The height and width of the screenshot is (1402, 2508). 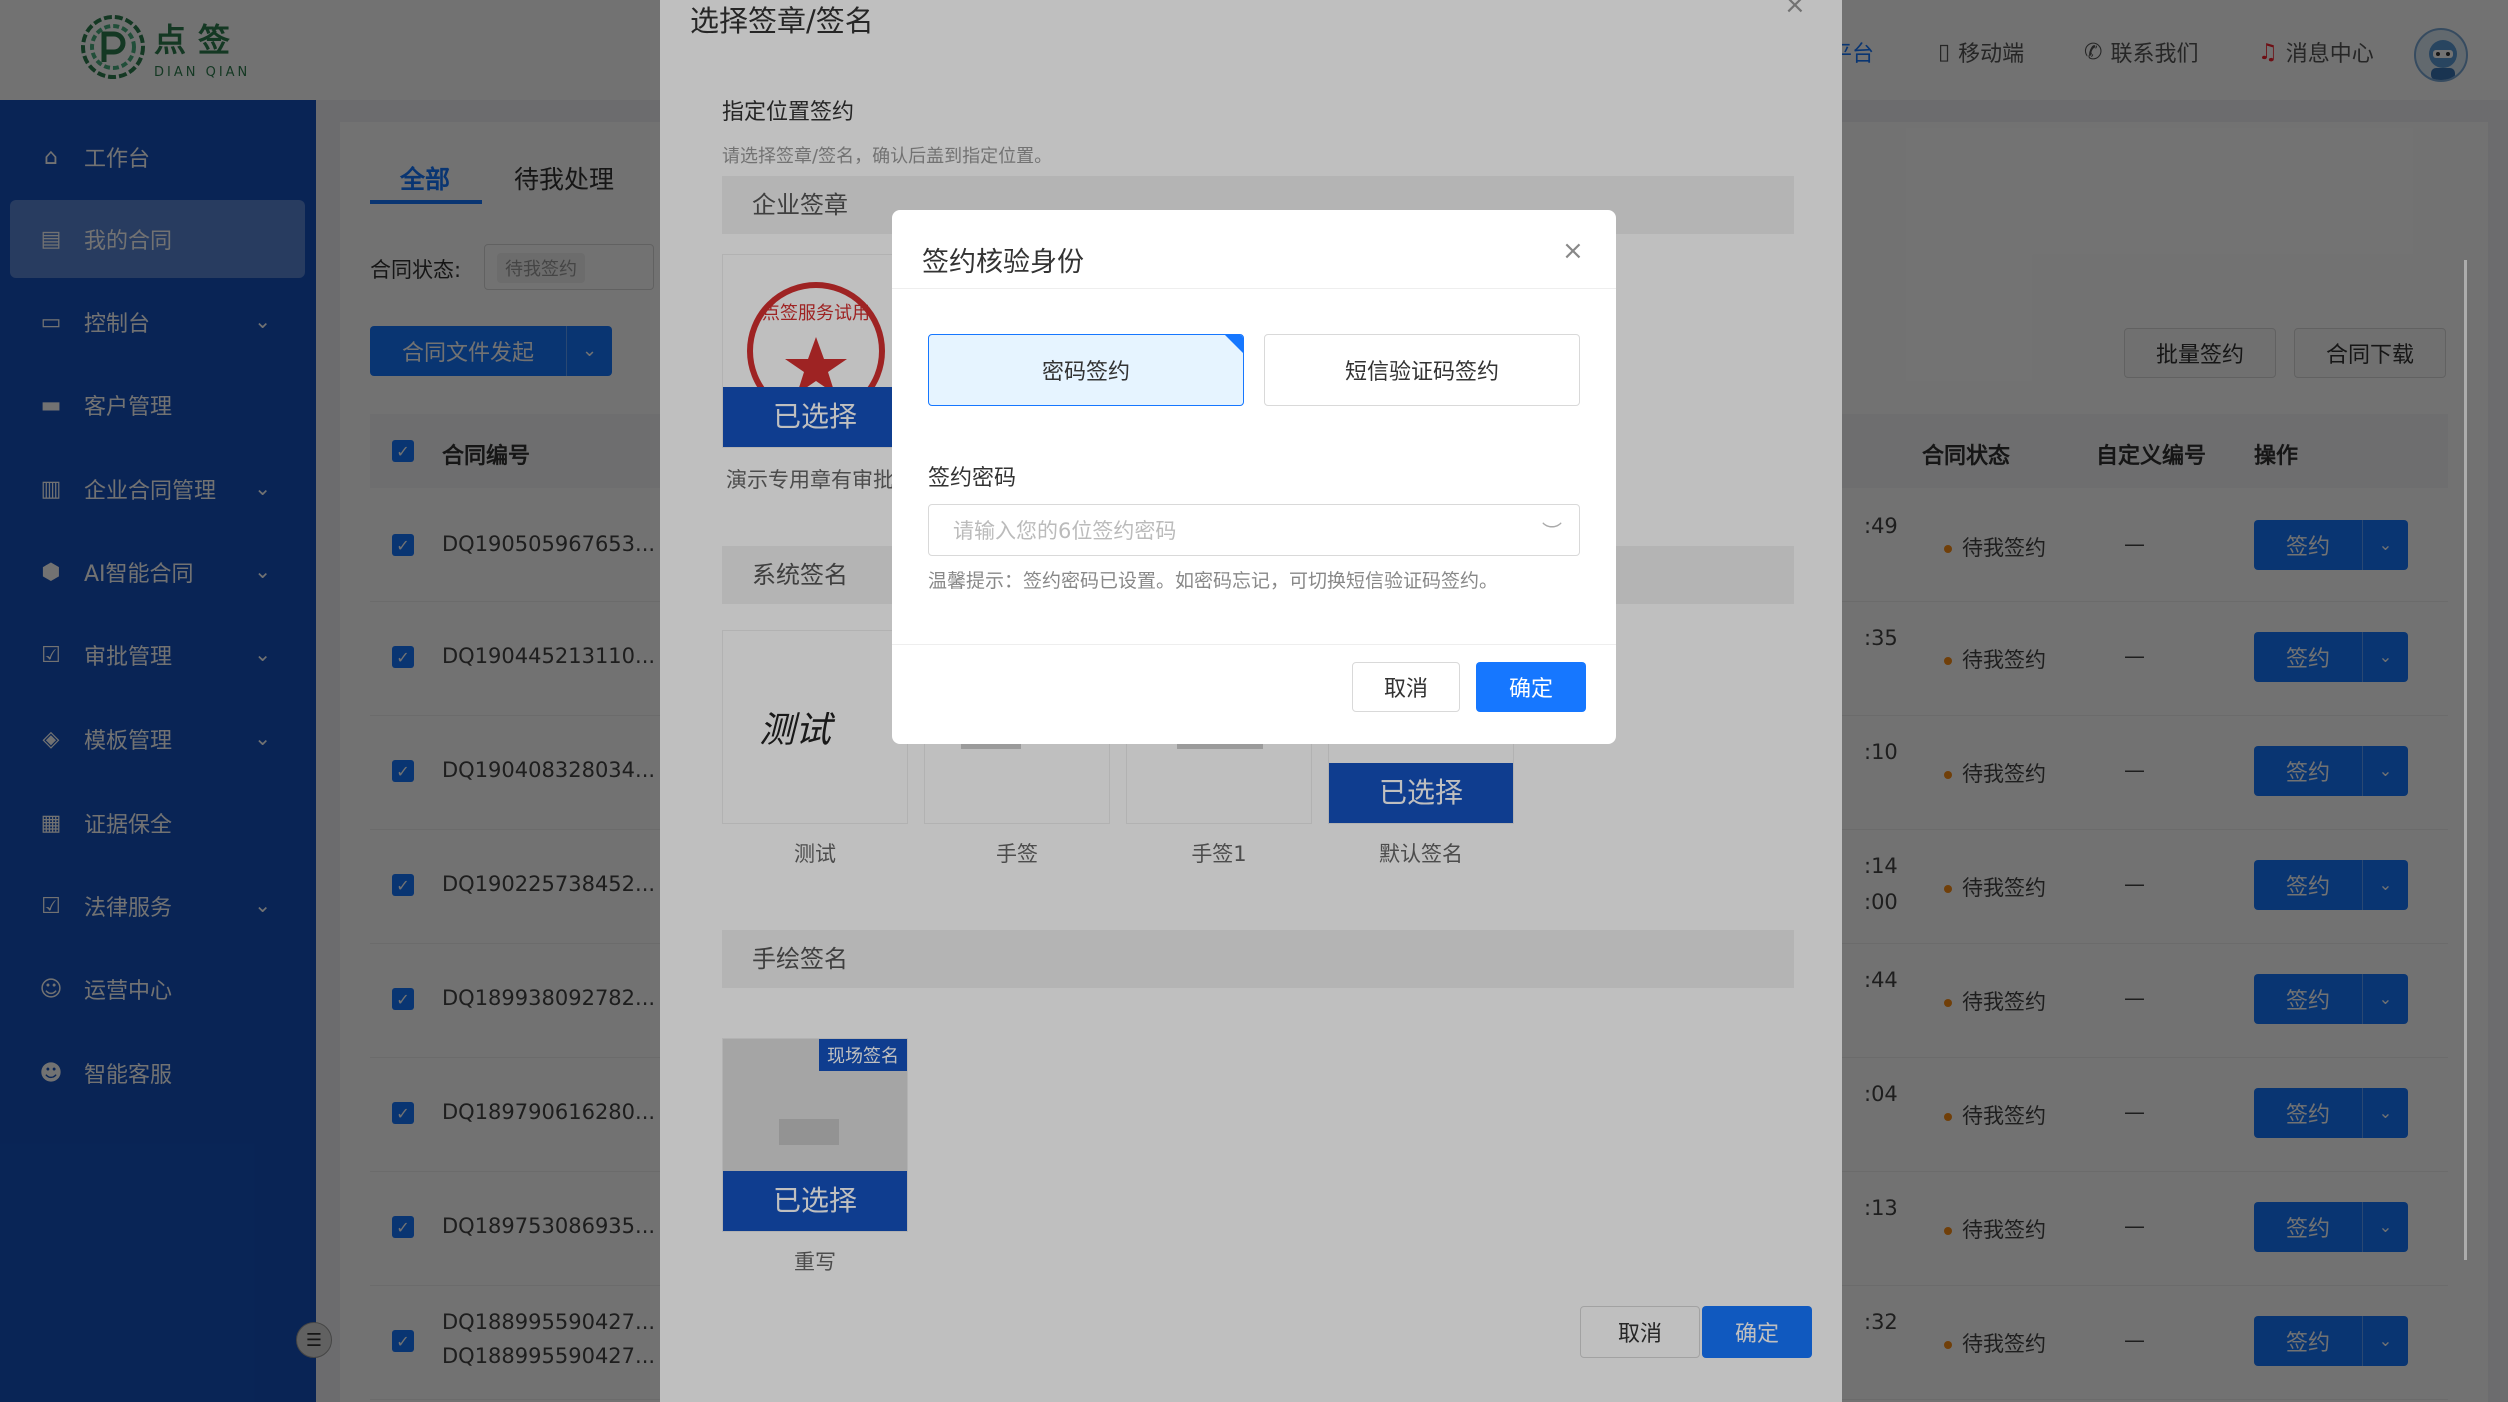 I want to click on password-placeholder: 请输入您的6位签约密码, so click(x=1065, y=531).